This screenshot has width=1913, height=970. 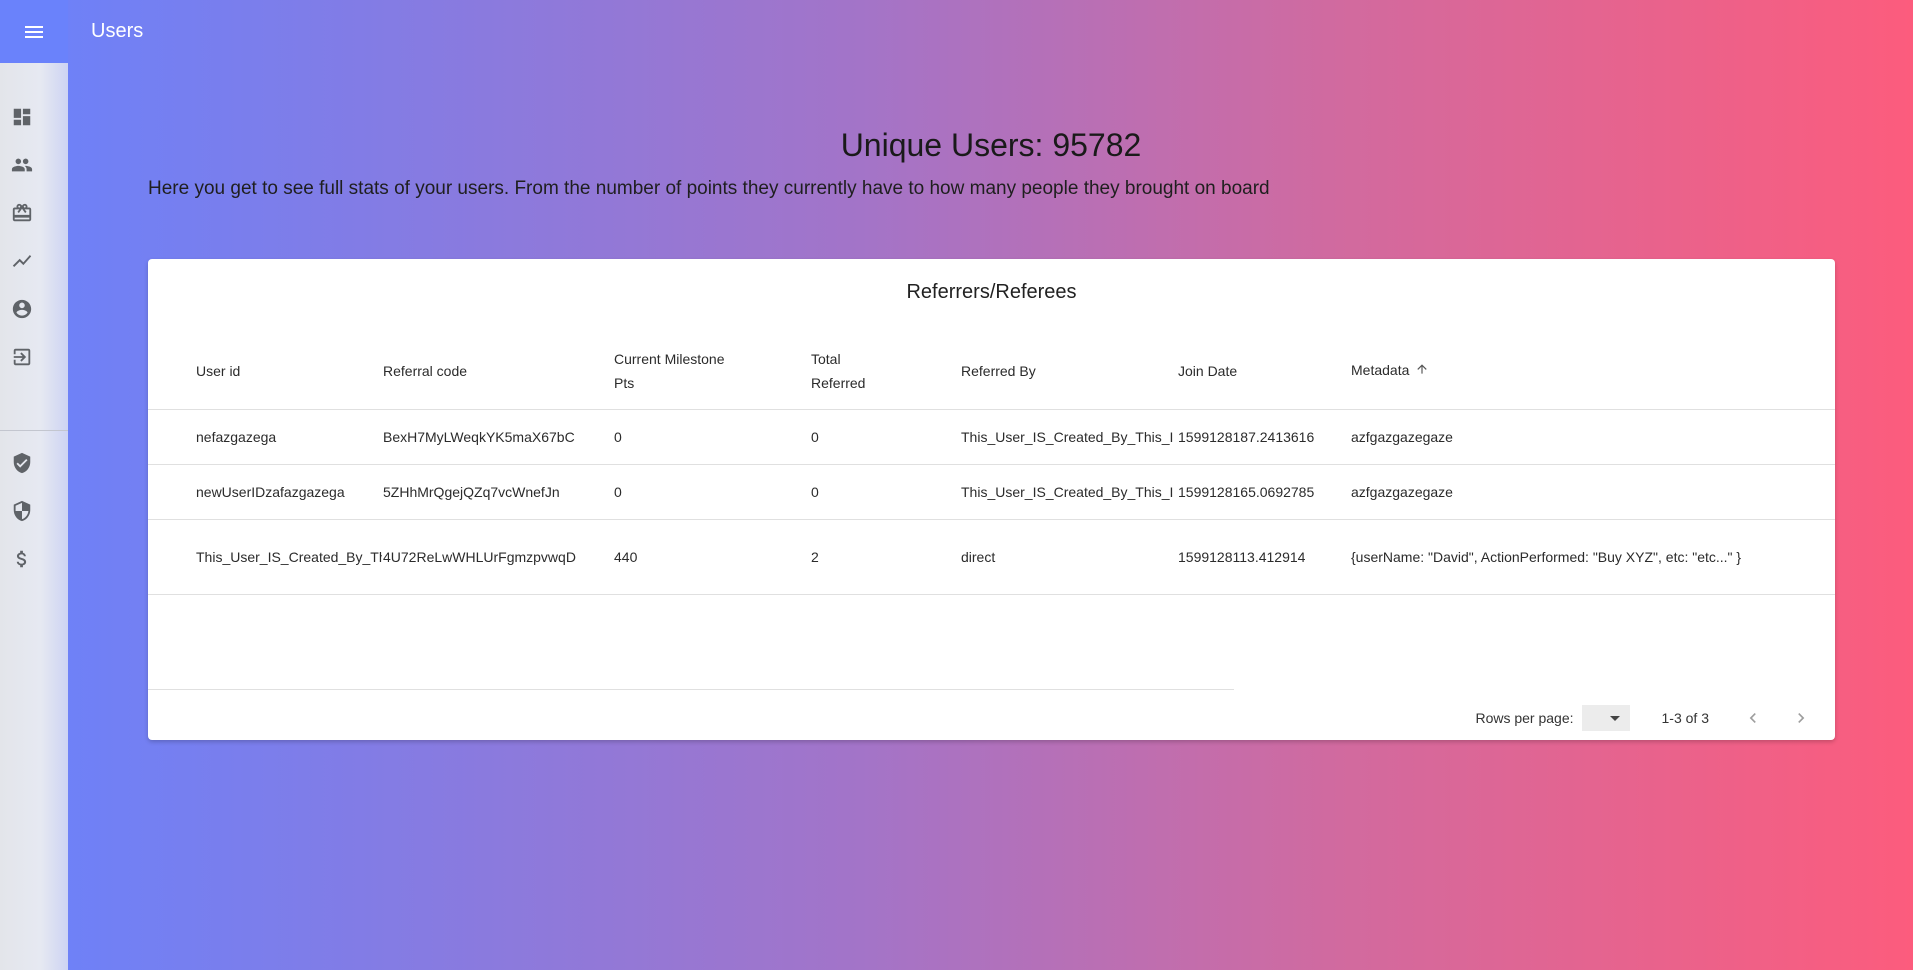 What do you see at coordinates (1655, 718) in the screenshot?
I see `pagination: Rows per page: 1-3 of 3` at bounding box center [1655, 718].